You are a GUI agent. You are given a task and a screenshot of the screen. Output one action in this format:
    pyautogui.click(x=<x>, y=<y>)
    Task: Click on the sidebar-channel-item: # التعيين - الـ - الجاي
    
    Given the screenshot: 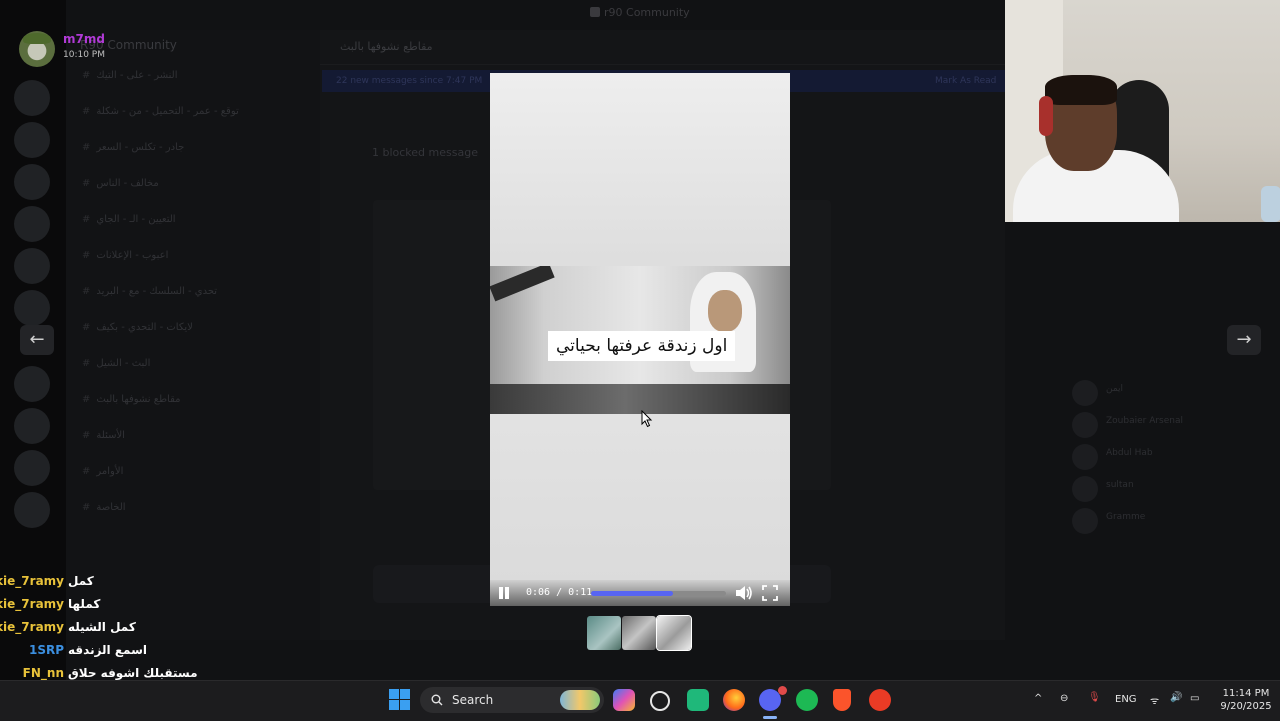 What is the action you would take?
    pyautogui.click(x=129, y=221)
    